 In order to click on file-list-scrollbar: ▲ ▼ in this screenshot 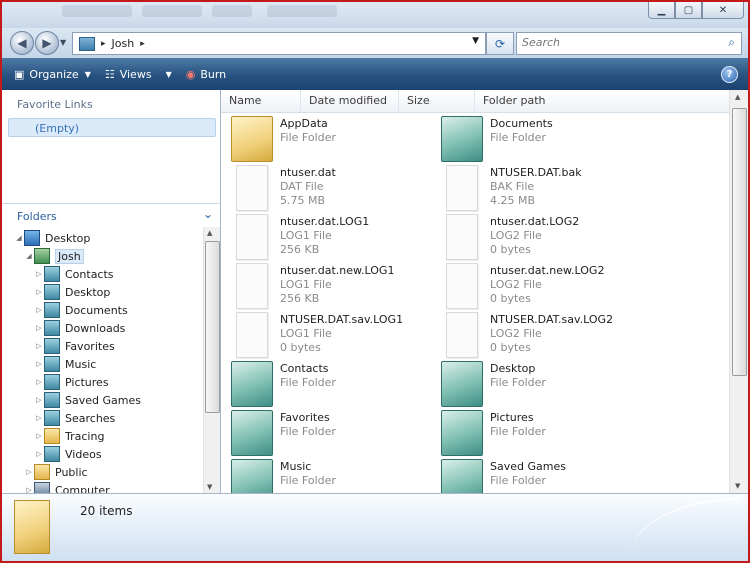, I will do `click(738, 291)`.